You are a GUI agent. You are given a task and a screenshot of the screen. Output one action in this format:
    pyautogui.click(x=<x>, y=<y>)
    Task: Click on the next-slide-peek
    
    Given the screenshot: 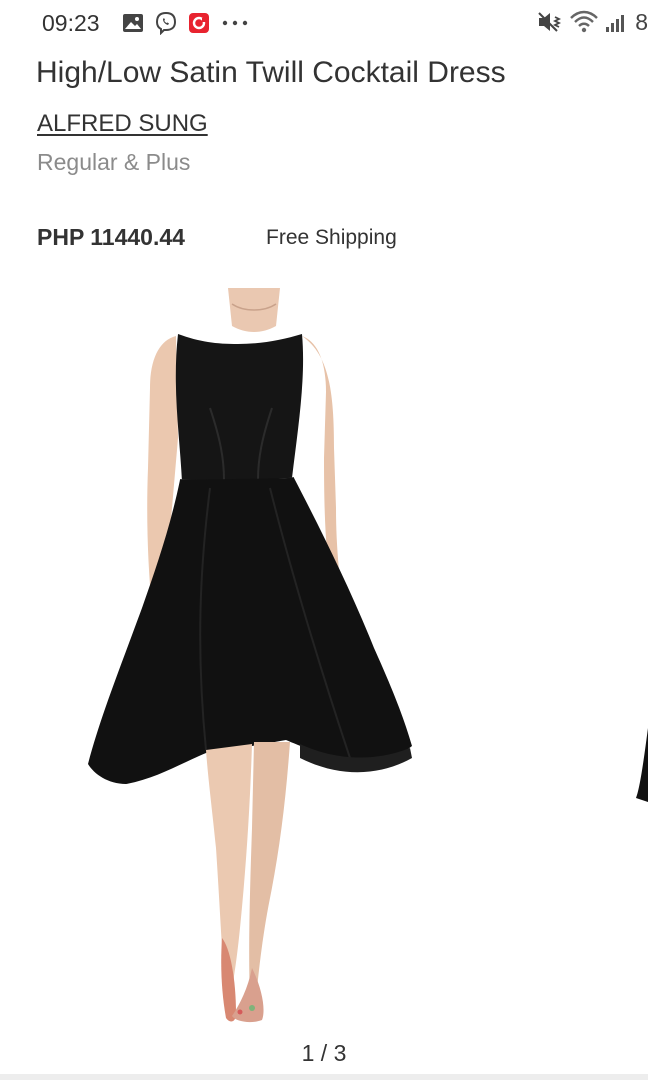 What is the action you would take?
    pyautogui.click(x=642, y=765)
    